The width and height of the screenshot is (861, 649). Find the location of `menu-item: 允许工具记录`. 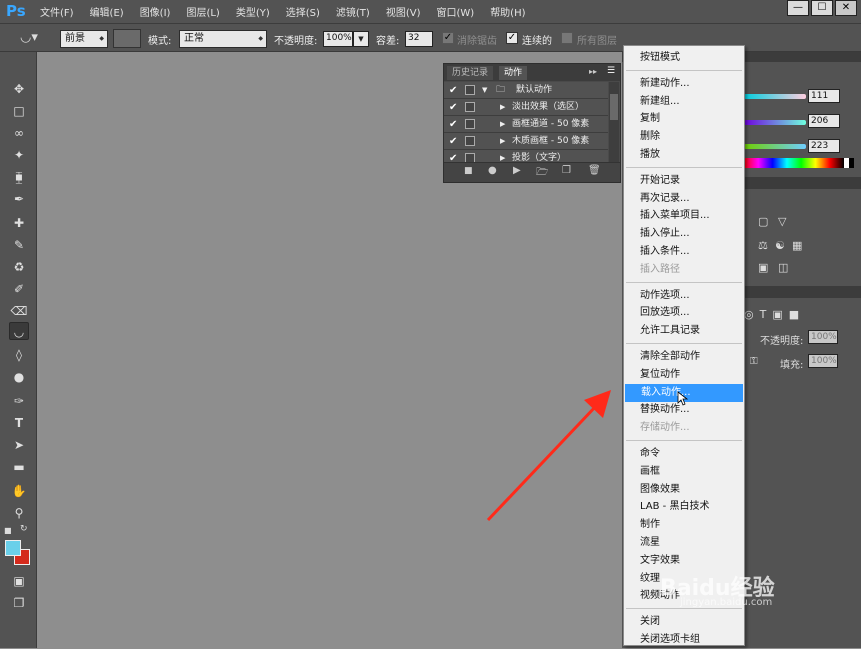

menu-item: 允许工具记录 is located at coordinates (684, 331).